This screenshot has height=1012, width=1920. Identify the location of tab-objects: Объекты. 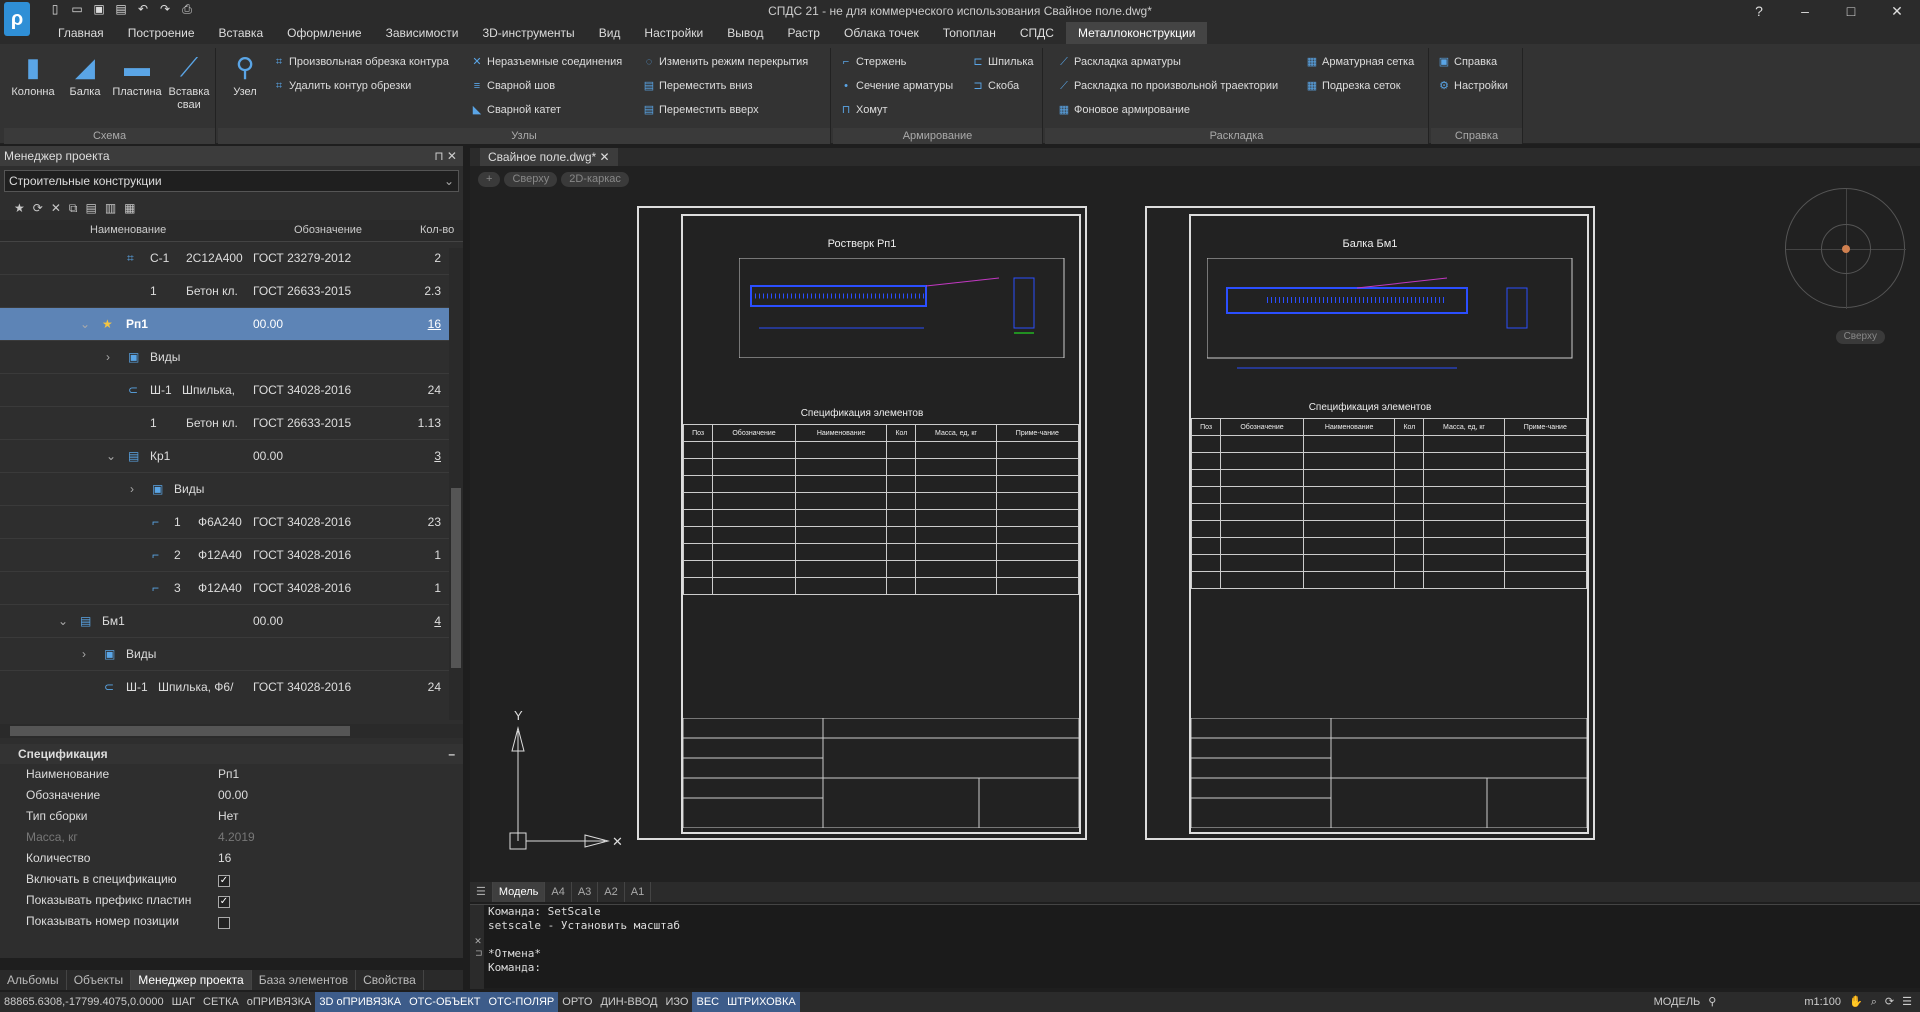
(99, 980).